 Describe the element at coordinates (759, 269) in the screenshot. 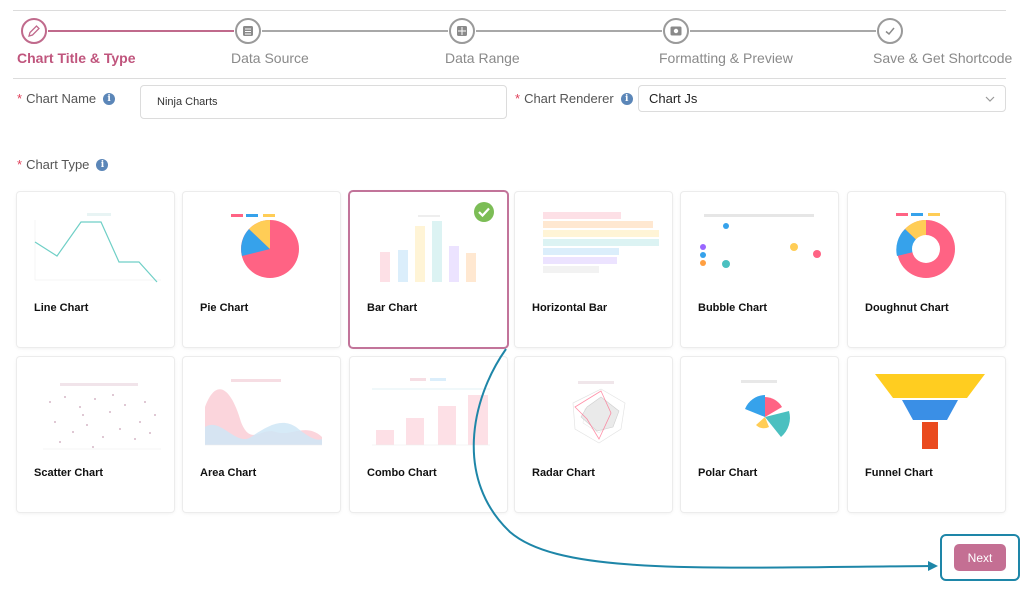

I see `chart-card-bubble: Bubble Chart` at that location.